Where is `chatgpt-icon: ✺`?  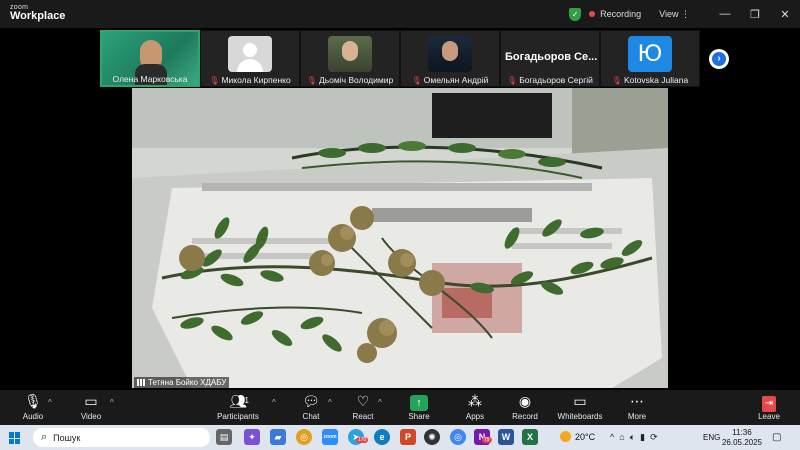
chatgpt-icon: ✺ is located at coordinates (432, 437).